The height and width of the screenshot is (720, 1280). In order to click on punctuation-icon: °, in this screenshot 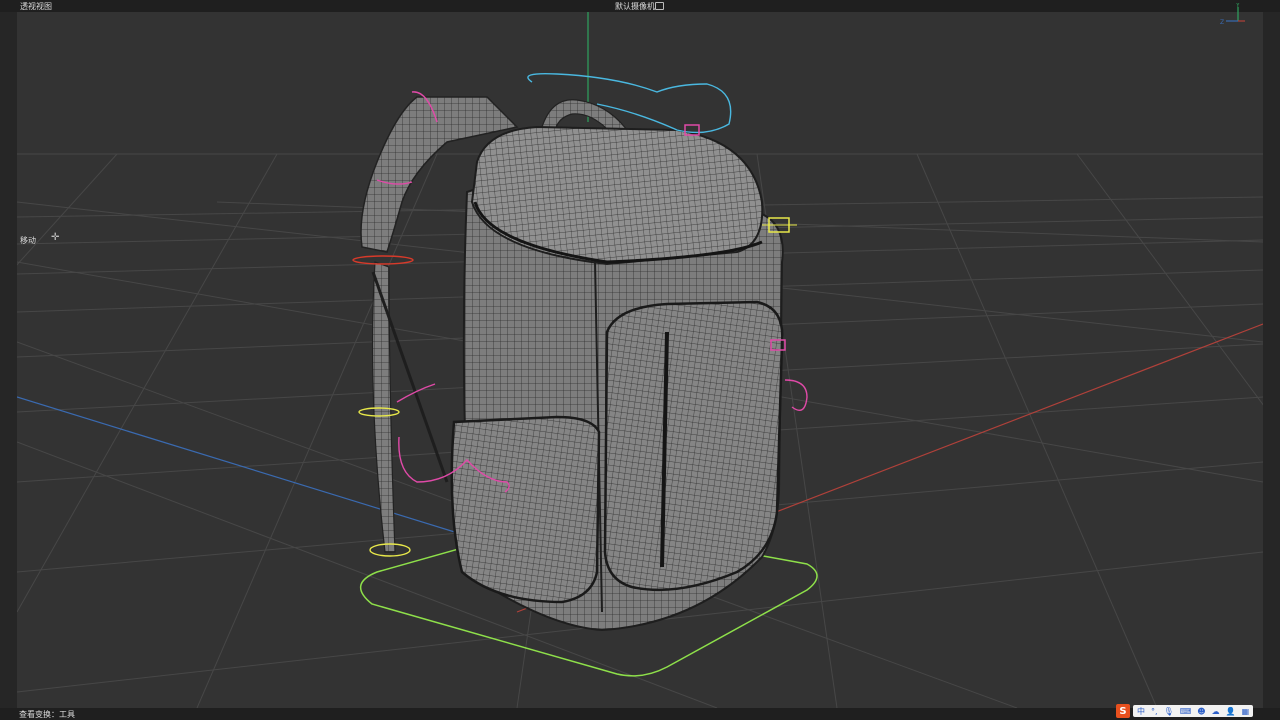, I will do `click(1154, 711)`.